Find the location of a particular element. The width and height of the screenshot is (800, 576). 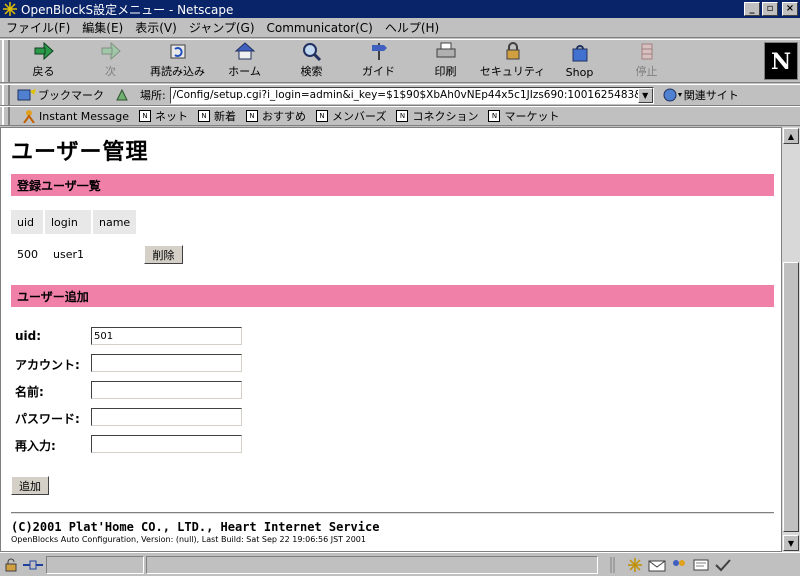

forward-button: 次 is located at coordinates (110, 61).